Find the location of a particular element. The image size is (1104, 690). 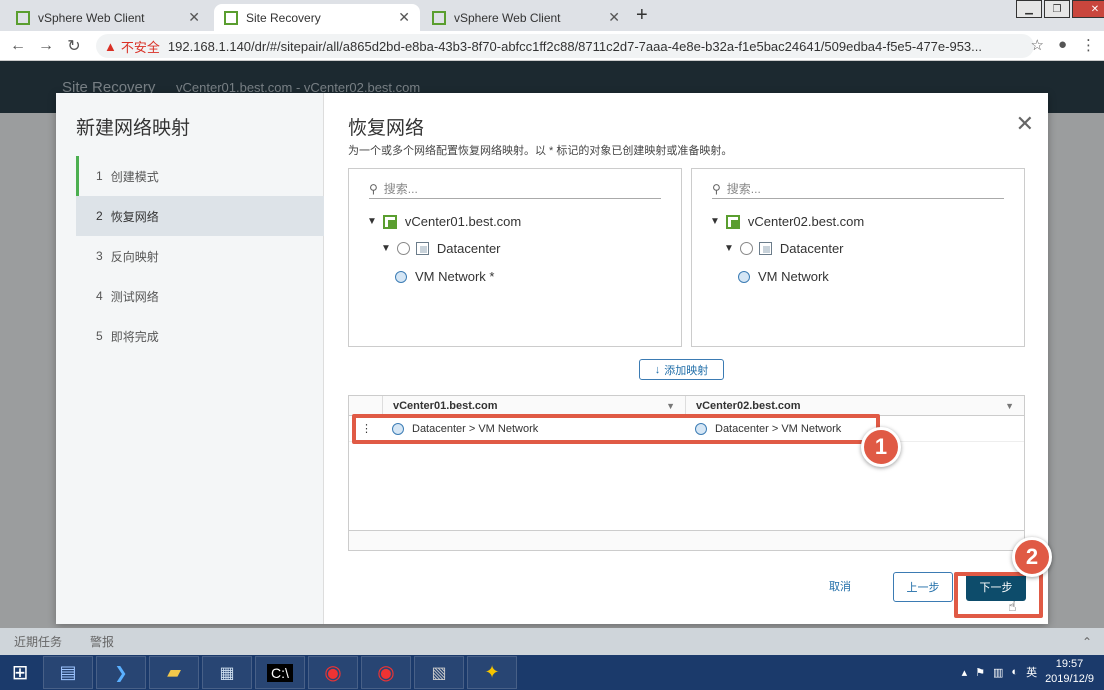

new-tab-button: + is located at coordinates (642, 15).